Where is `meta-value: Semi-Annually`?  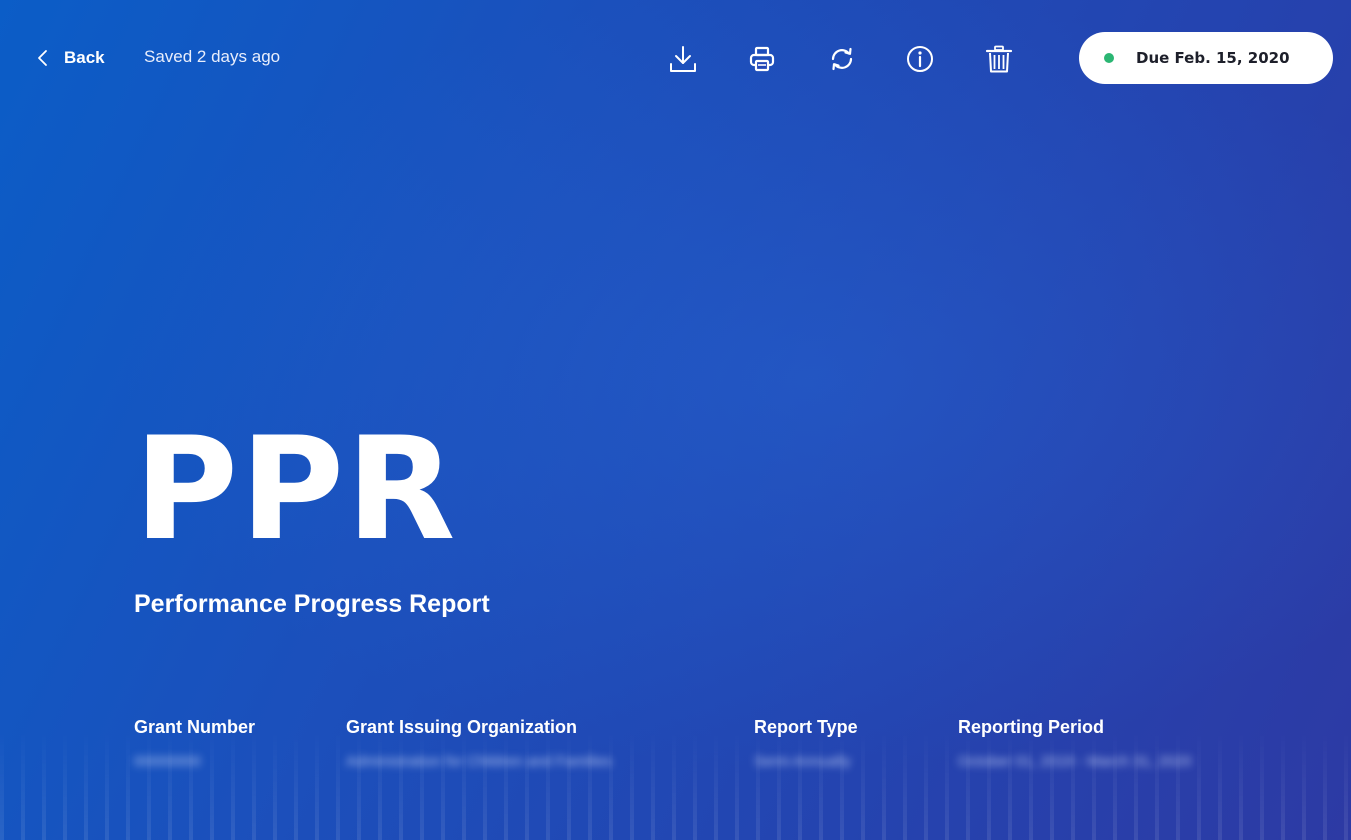
meta-value: Semi-Annually is located at coordinates (802, 761).